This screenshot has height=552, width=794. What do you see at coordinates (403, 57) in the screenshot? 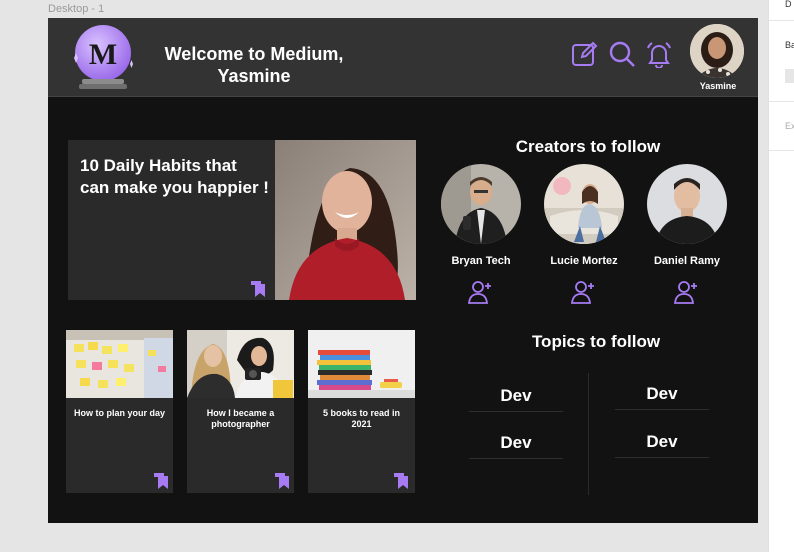
I see `app-header: M Welcome to Medium, Yasmine Yasmine` at bounding box center [403, 57].